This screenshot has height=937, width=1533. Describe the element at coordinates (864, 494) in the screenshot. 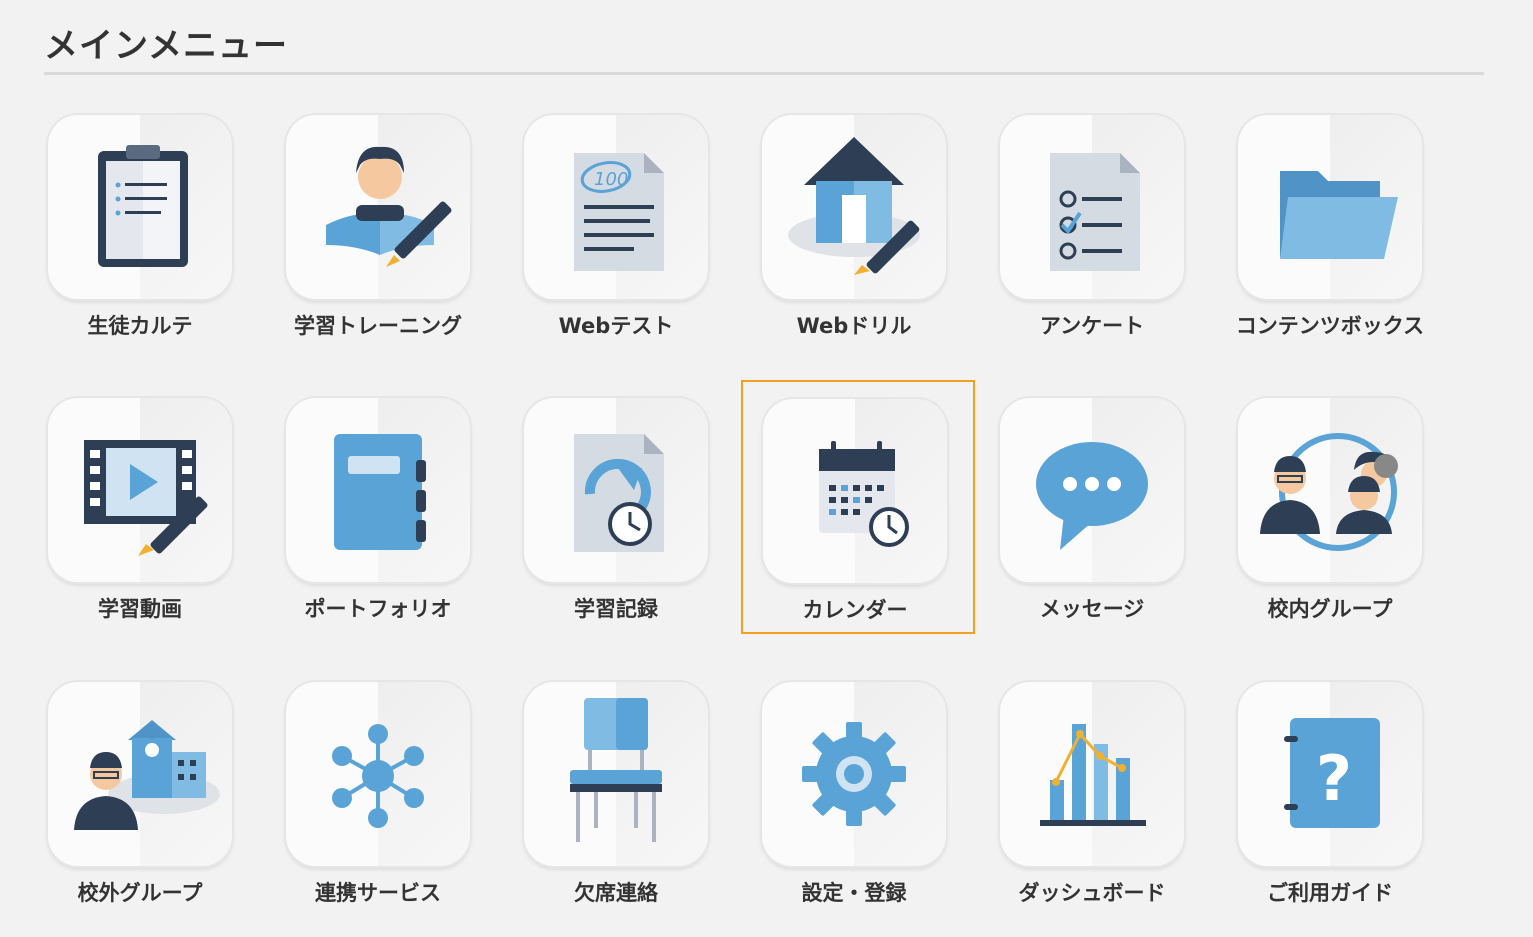

I see `calendar-clock-icon` at that location.